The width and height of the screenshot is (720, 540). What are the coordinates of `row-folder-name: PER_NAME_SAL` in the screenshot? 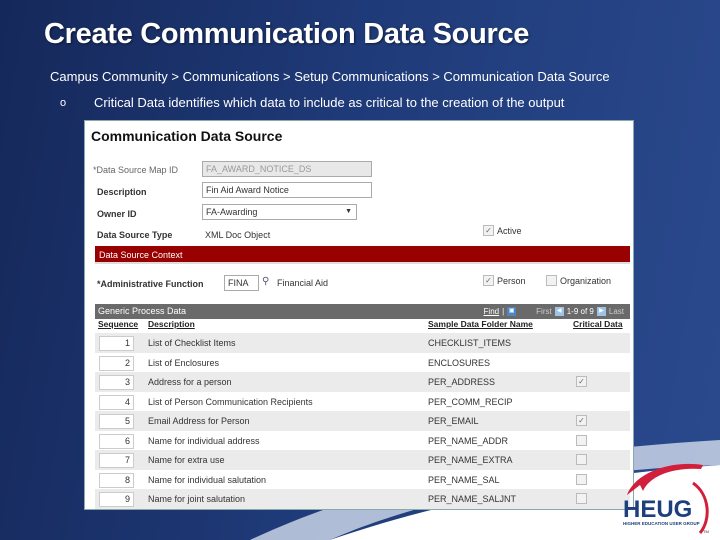 It's located at (464, 479).